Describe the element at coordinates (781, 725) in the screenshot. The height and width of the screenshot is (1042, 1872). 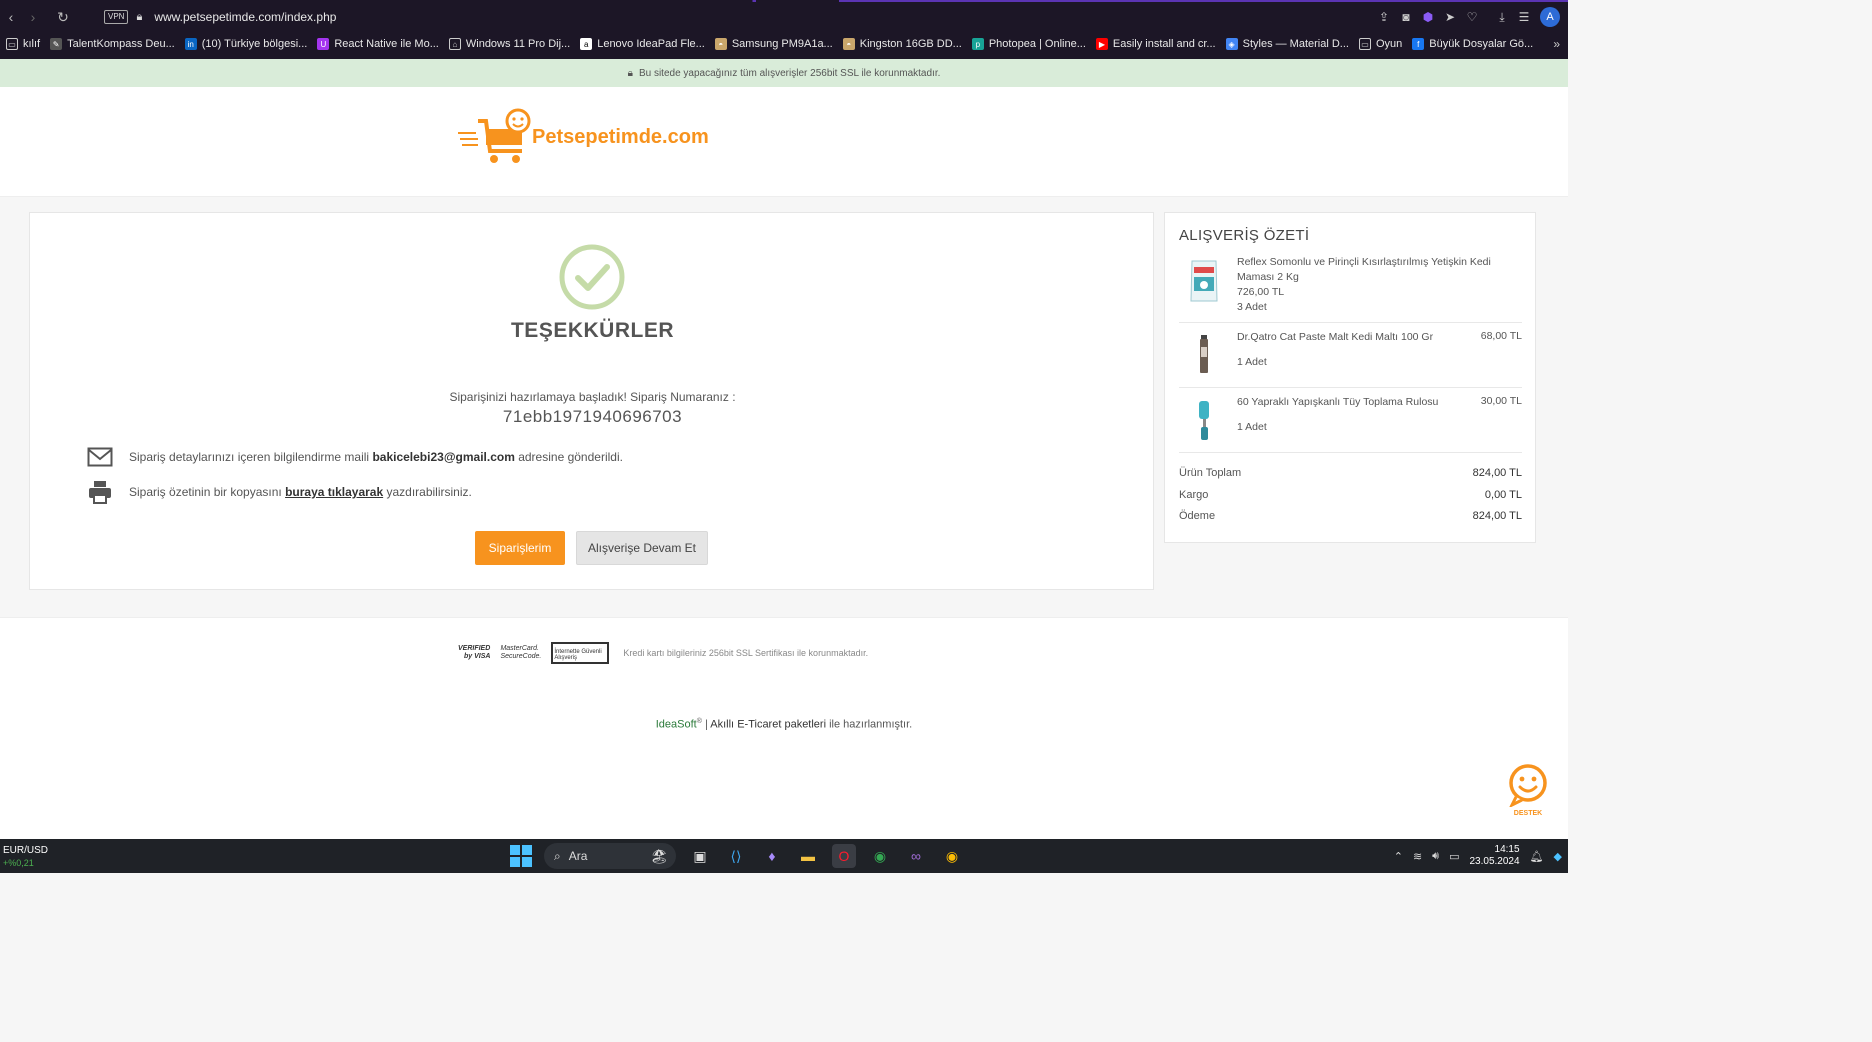
I see `eticaret-link: E-Ticaret paketleri` at that location.